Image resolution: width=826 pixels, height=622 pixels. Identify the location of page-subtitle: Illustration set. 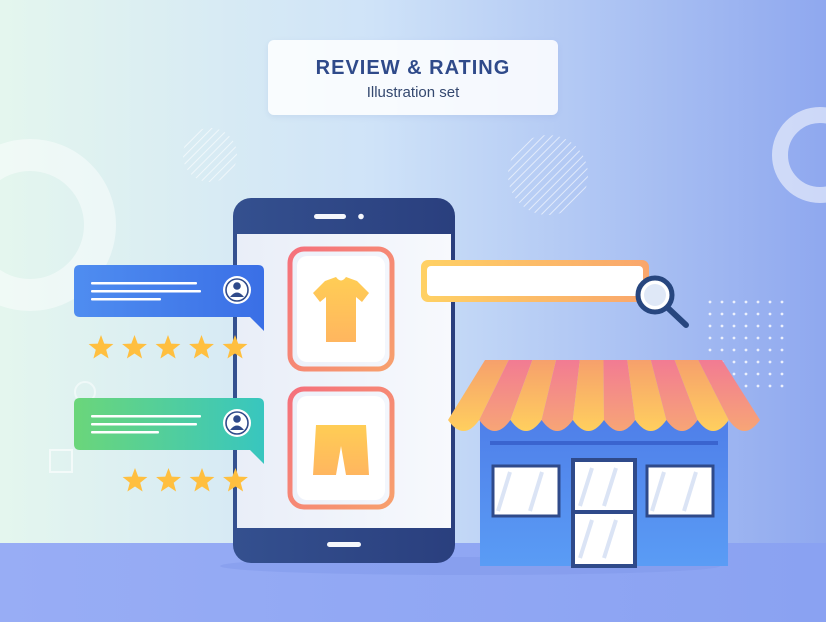
(413, 92).